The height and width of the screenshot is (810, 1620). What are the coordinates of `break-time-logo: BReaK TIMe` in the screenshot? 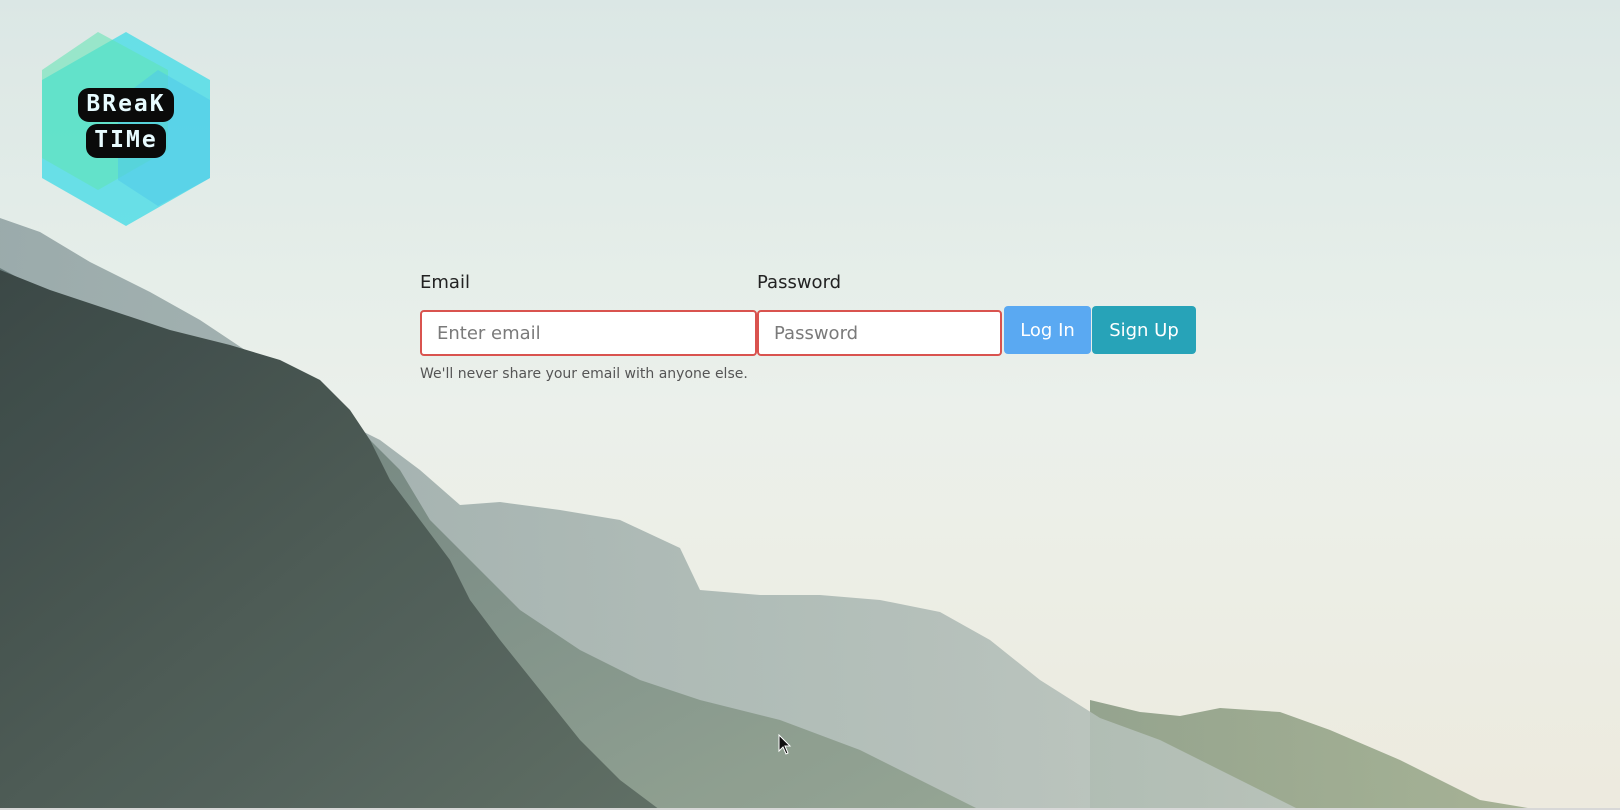 It's located at (126, 129).